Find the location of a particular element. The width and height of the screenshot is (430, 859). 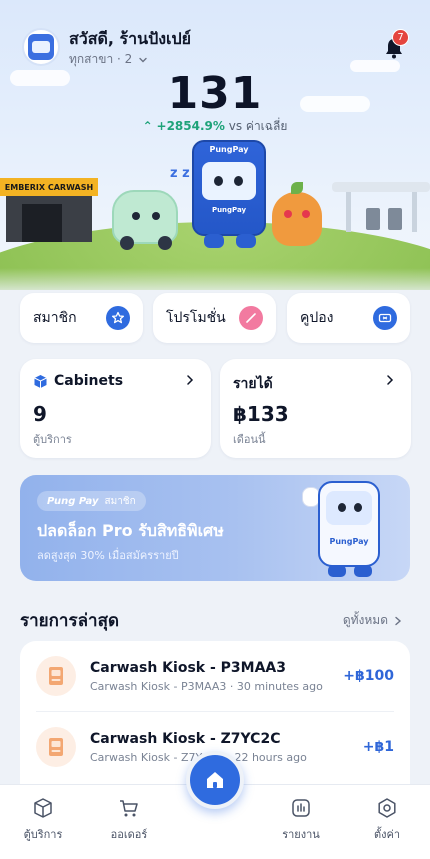

home-icon is located at coordinates (215, 780).